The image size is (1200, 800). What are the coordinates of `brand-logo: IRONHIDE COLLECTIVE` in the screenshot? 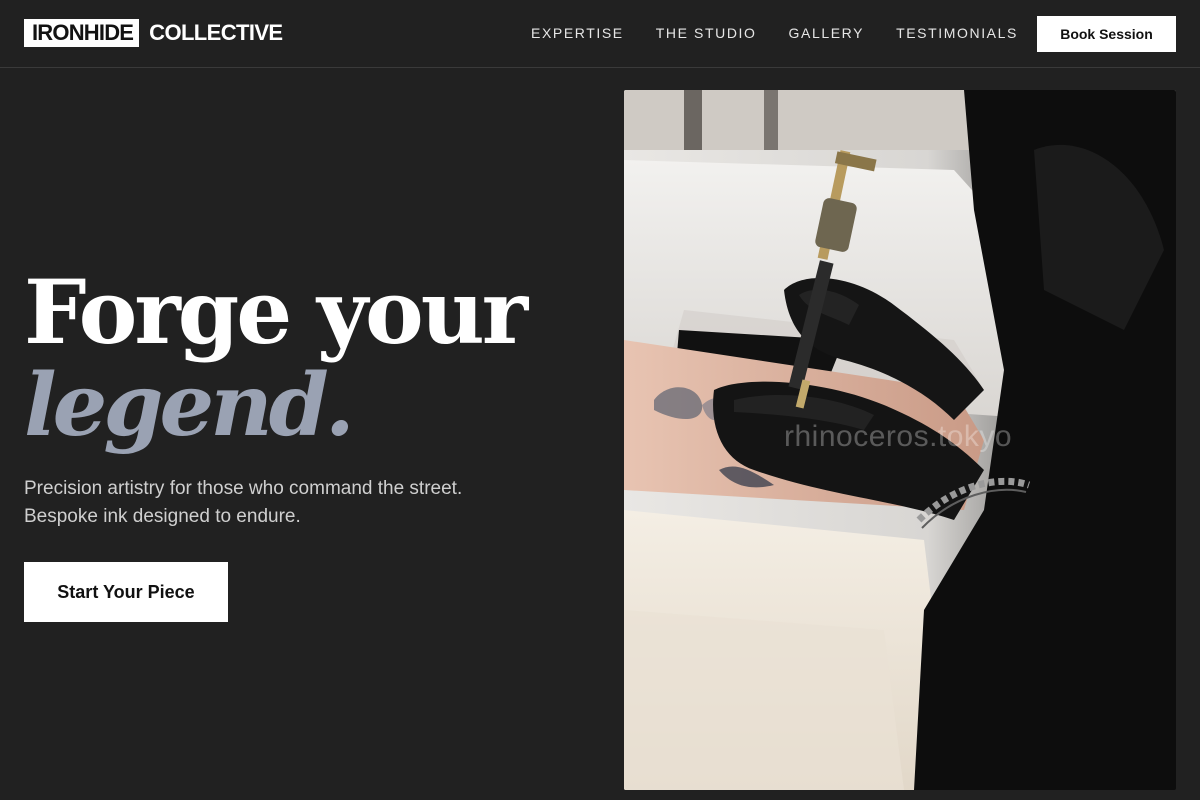 It's located at (153, 33).